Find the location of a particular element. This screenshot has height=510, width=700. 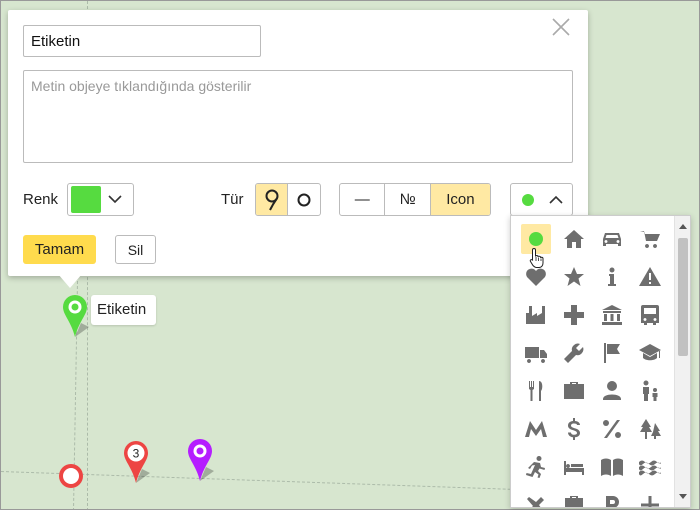

color-label: Renk is located at coordinates (41, 199).